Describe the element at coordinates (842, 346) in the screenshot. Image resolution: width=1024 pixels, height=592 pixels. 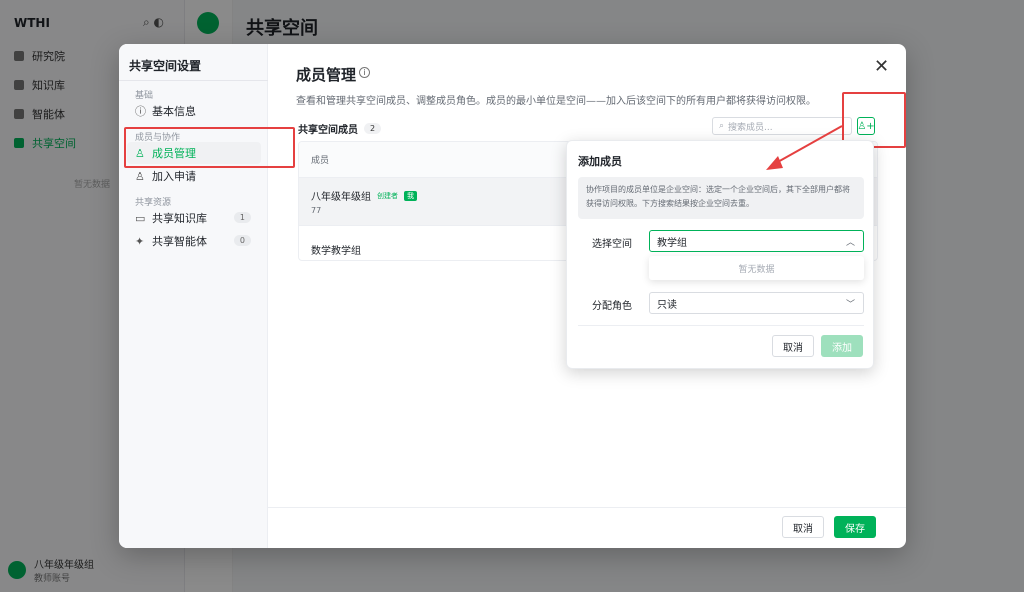
I see `popover-add-button: 添加` at that location.